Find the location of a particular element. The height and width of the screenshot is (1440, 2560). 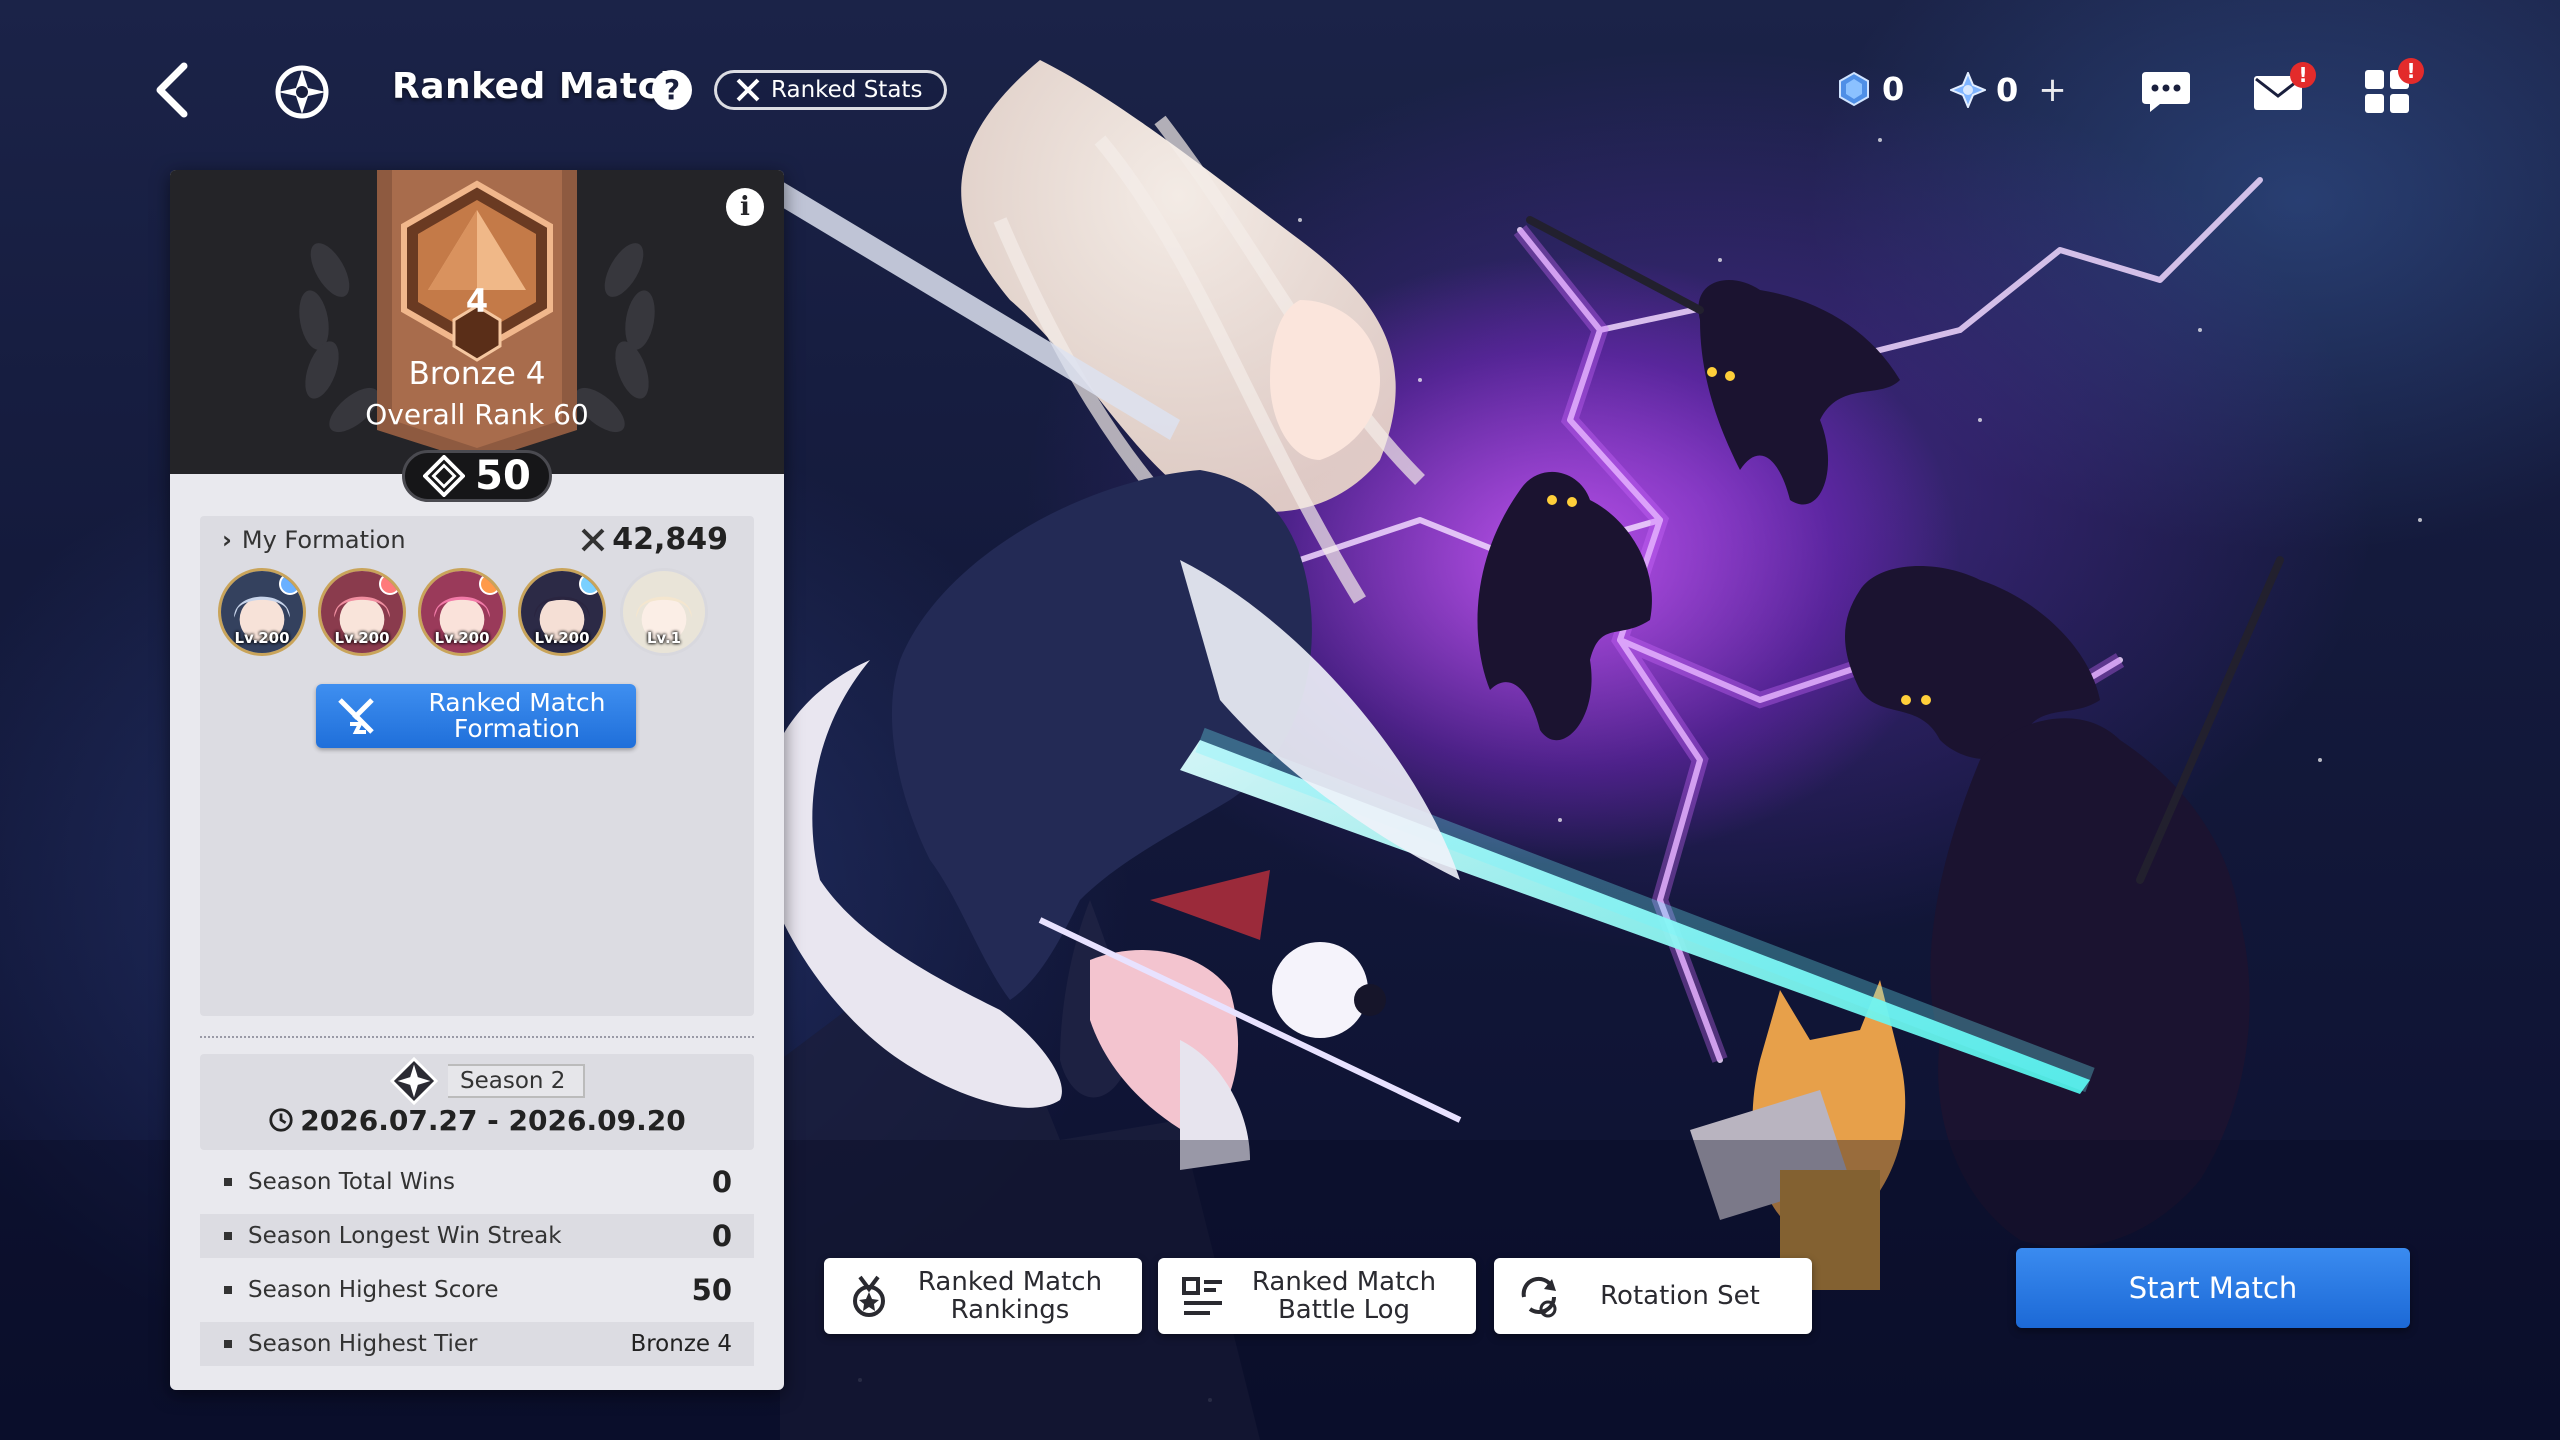

season-section: Season 2 2026.07.27 - 2026.09.20 is located at coordinates (477, 1102).